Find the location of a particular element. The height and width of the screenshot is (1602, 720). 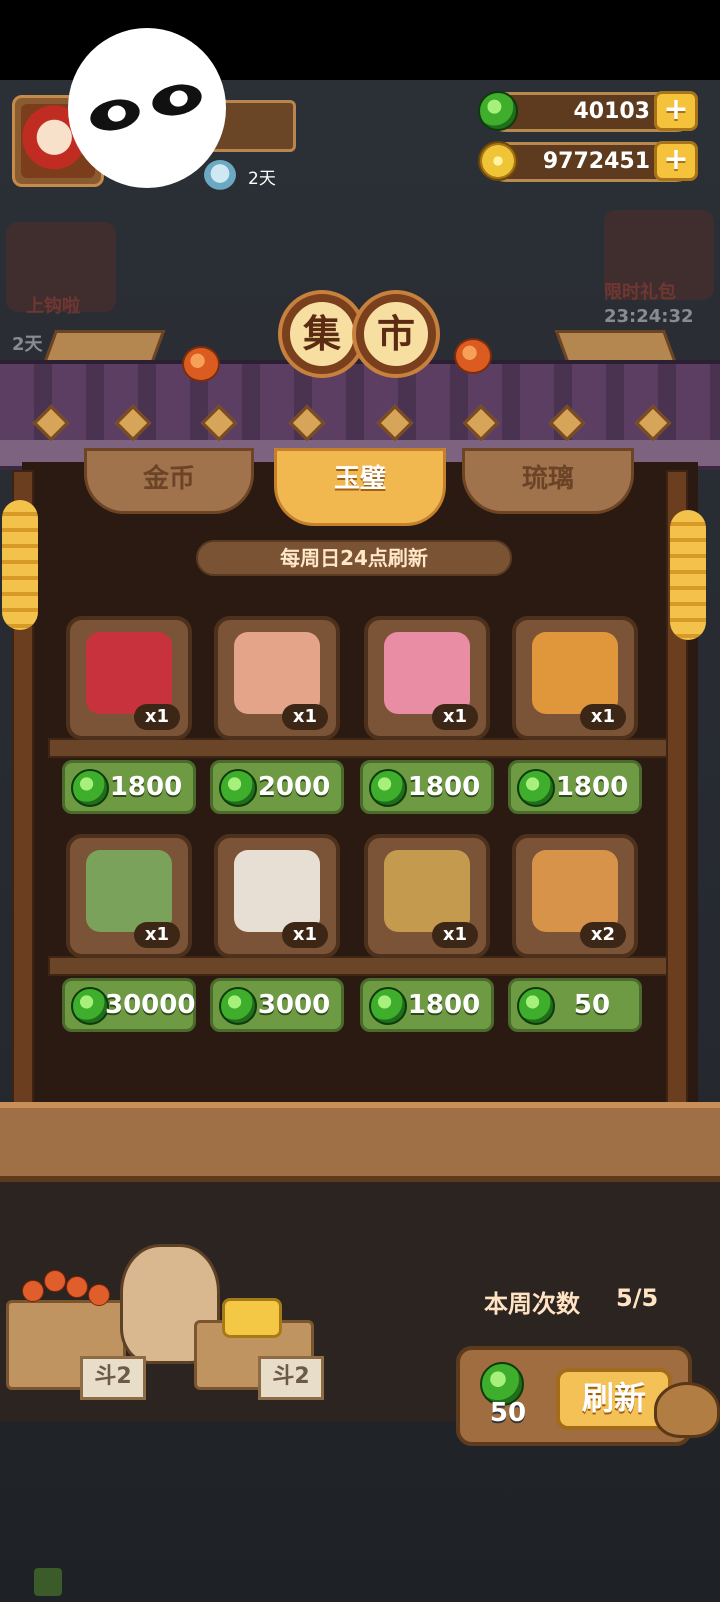

item-slot-2: x1 is located at coordinates (277, 678).